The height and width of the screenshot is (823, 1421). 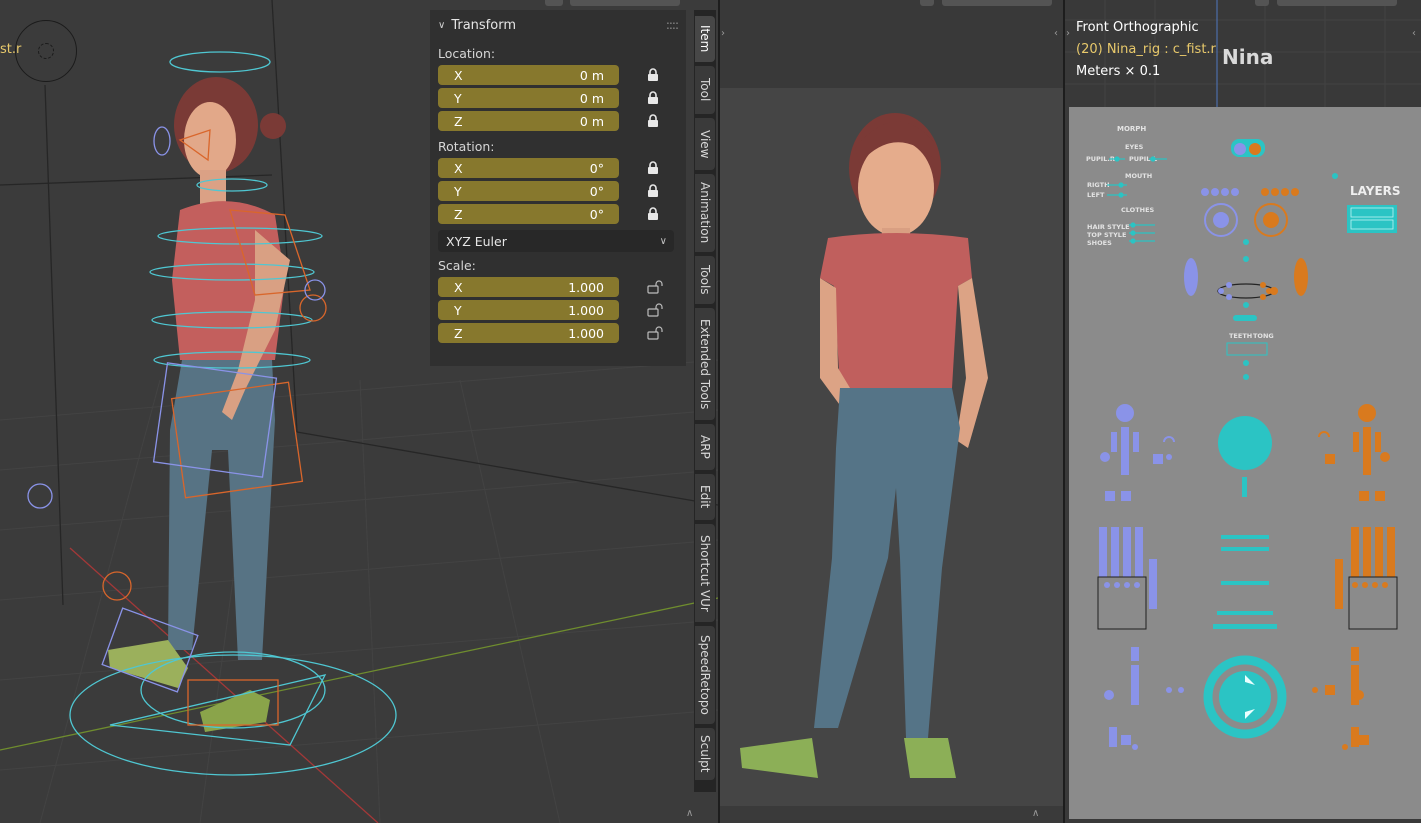 I want to click on tab-label: Item, so click(x=705, y=39).